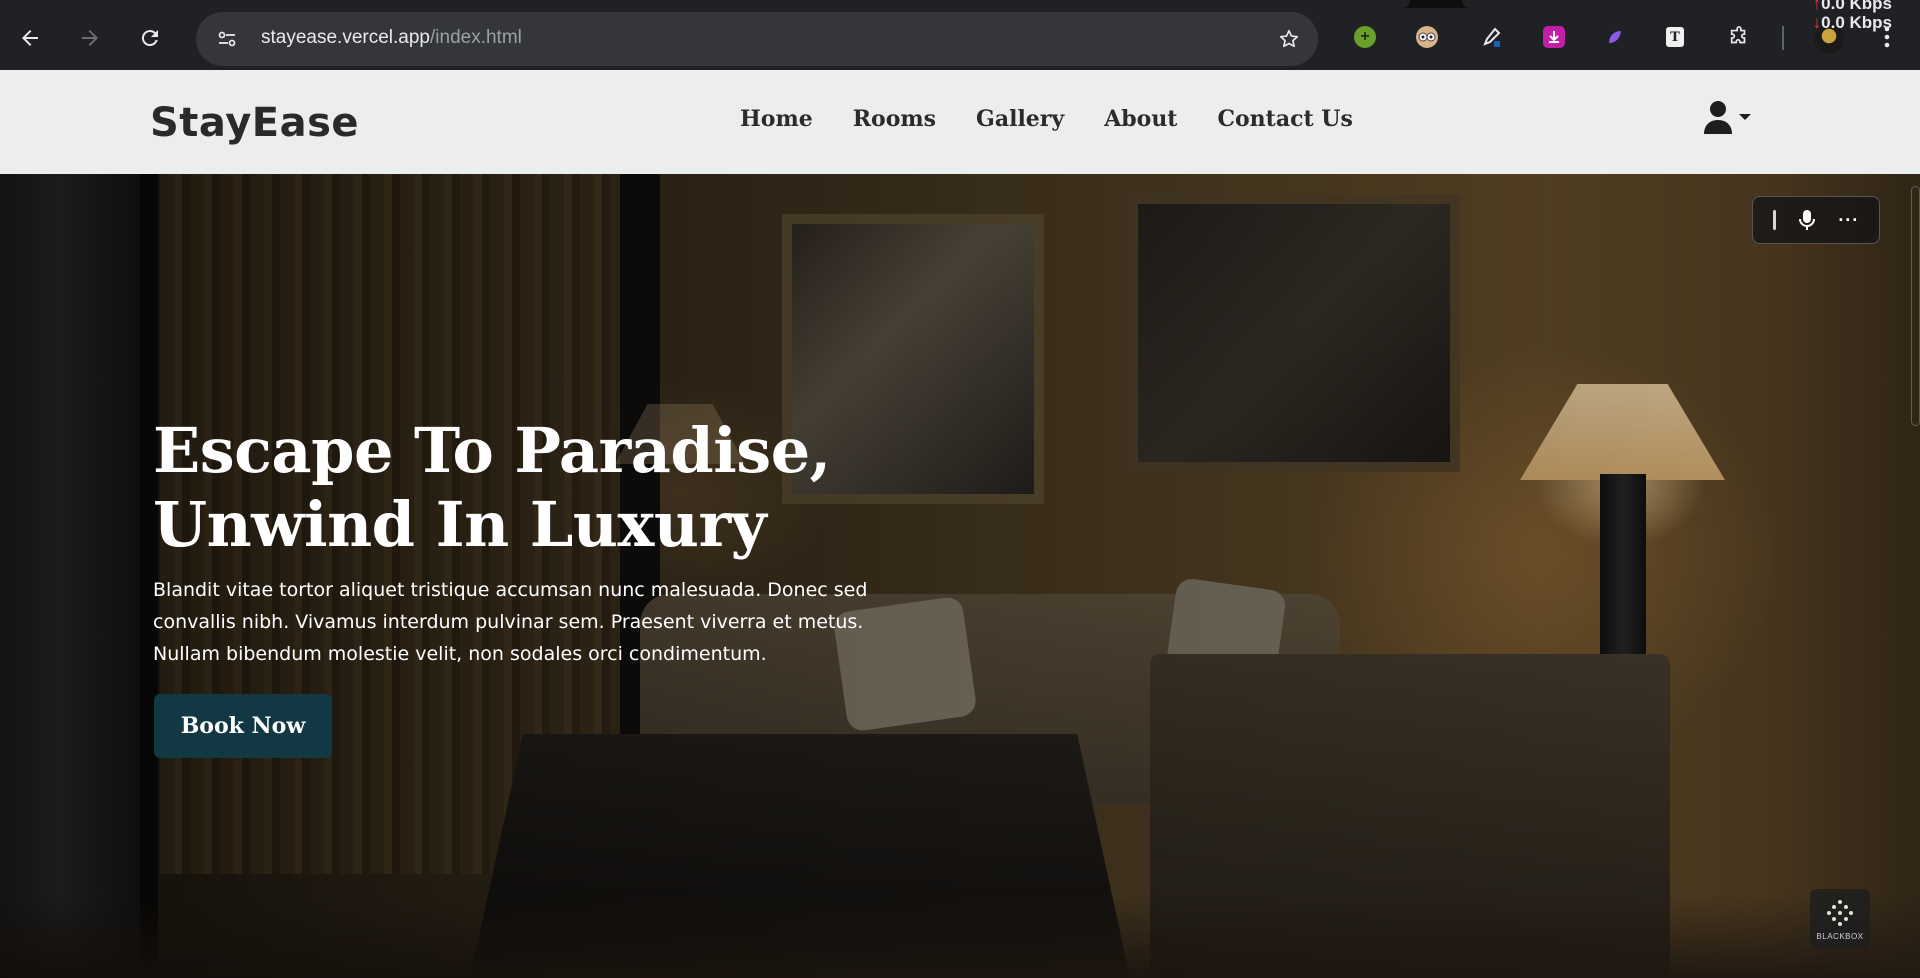 The height and width of the screenshot is (978, 1920). I want to click on toolbar-divider, so click(1783, 38).